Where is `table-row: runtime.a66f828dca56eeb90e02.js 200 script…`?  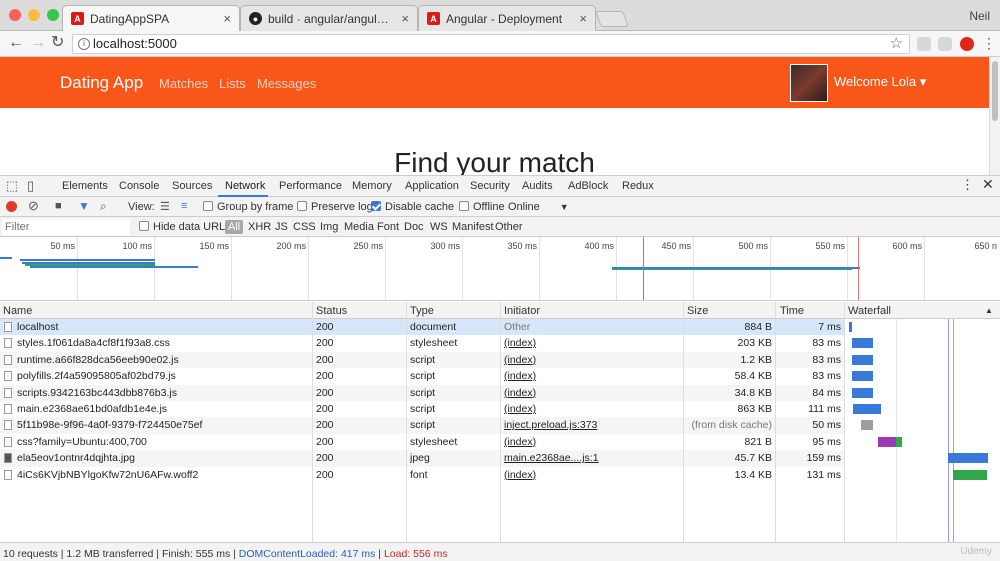 table-row: runtime.a66f828dca56eeb90e02.js 200 script… is located at coordinates (422, 360).